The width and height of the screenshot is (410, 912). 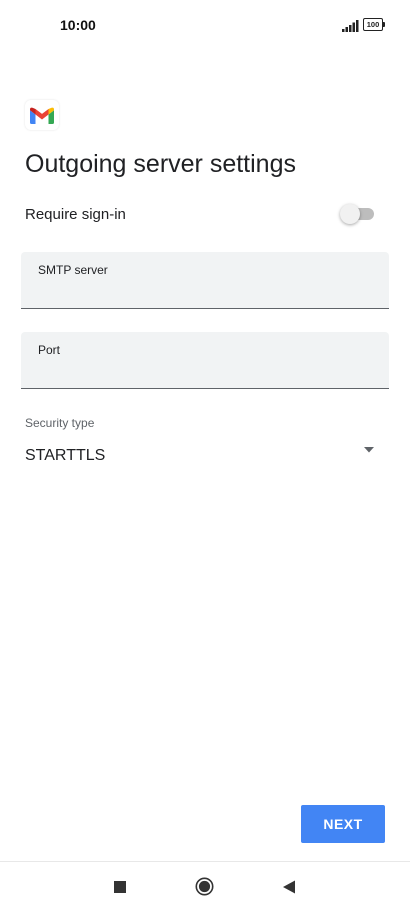 What do you see at coordinates (120, 887) in the screenshot?
I see `recents-icon` at bounding box center [120, 887].